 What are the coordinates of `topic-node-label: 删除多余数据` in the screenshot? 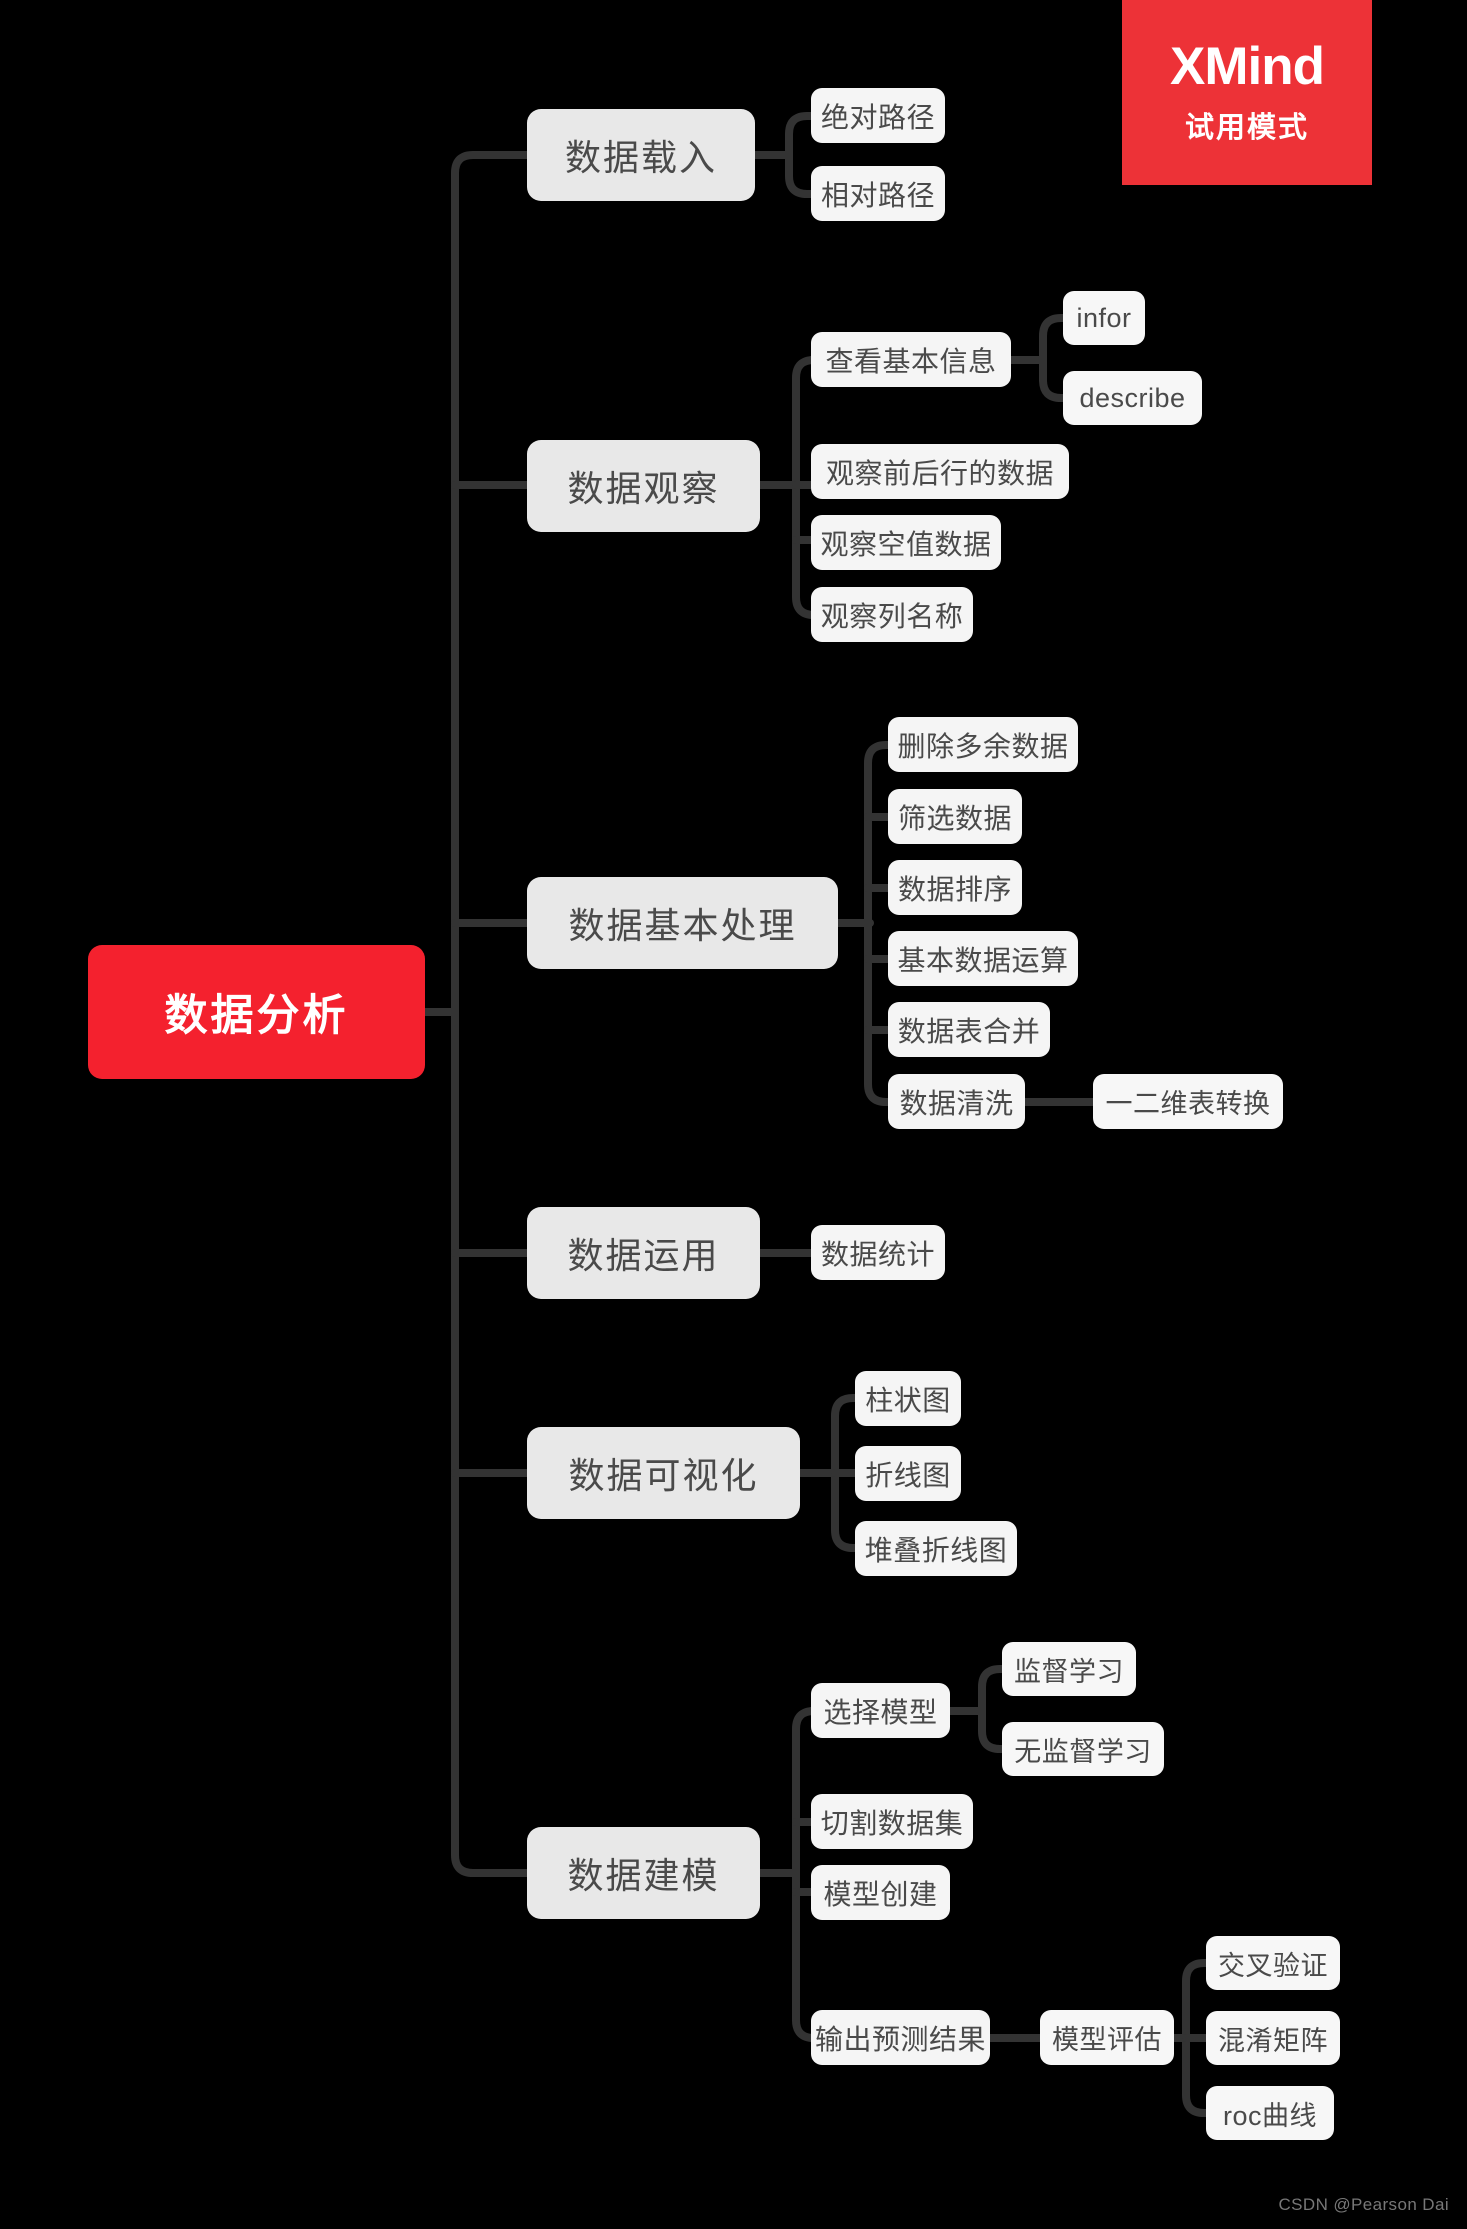 It's located at (983, 746).